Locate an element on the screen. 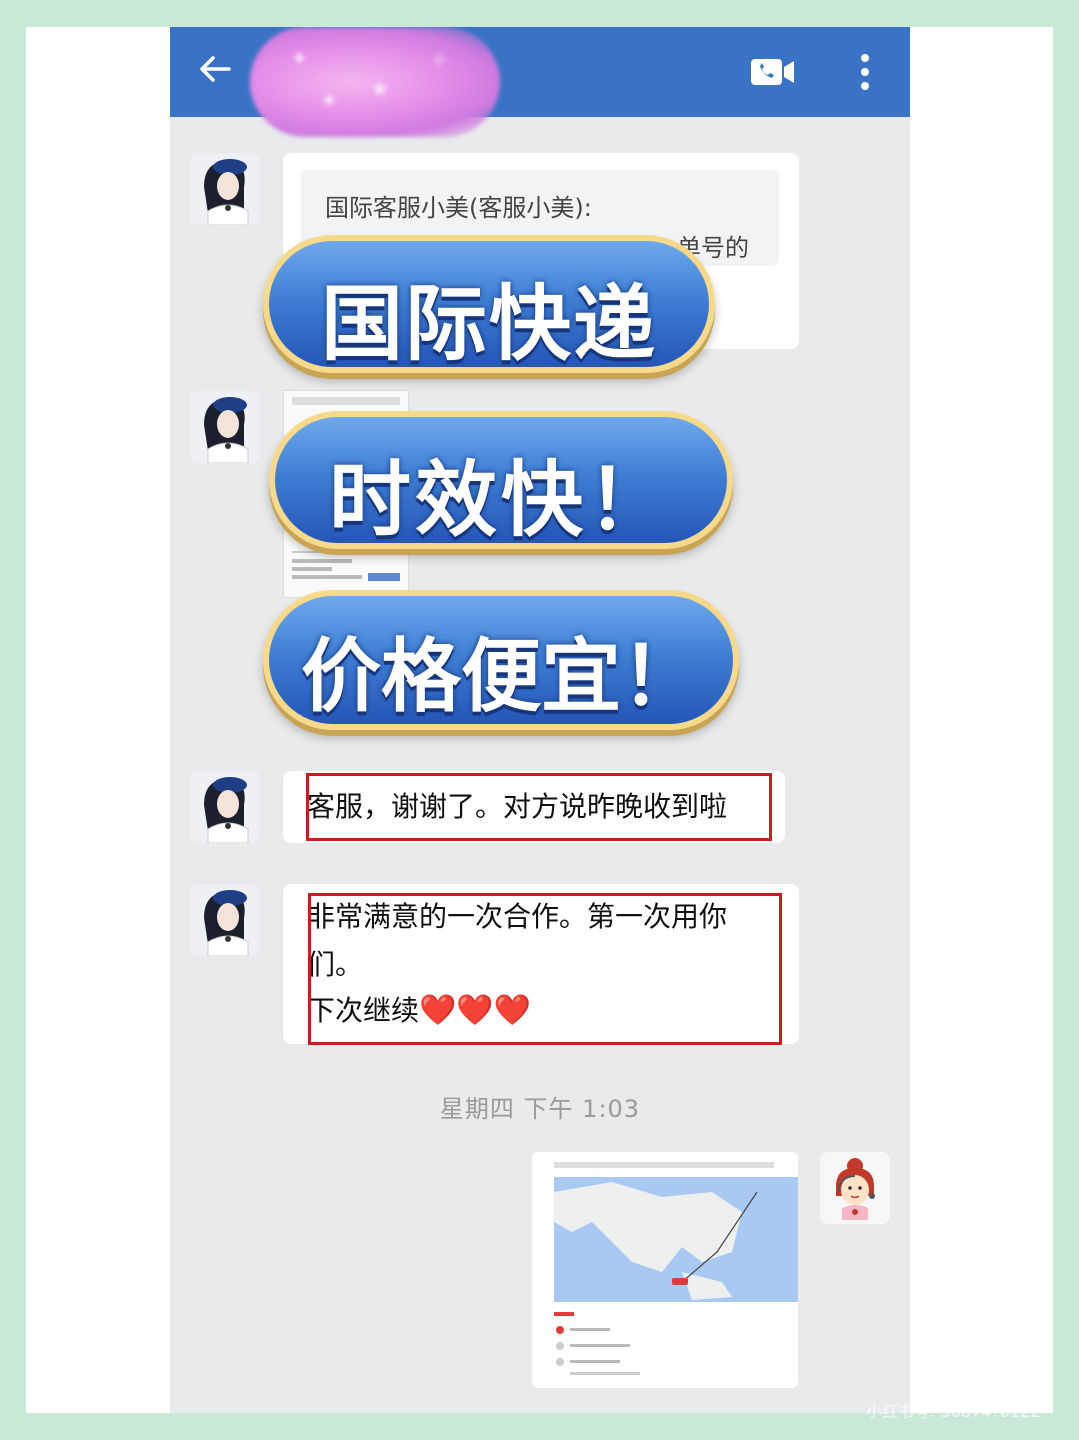 This screenshot has width=1079, height=1440. more-options-button is located at coordinates (865, 72).